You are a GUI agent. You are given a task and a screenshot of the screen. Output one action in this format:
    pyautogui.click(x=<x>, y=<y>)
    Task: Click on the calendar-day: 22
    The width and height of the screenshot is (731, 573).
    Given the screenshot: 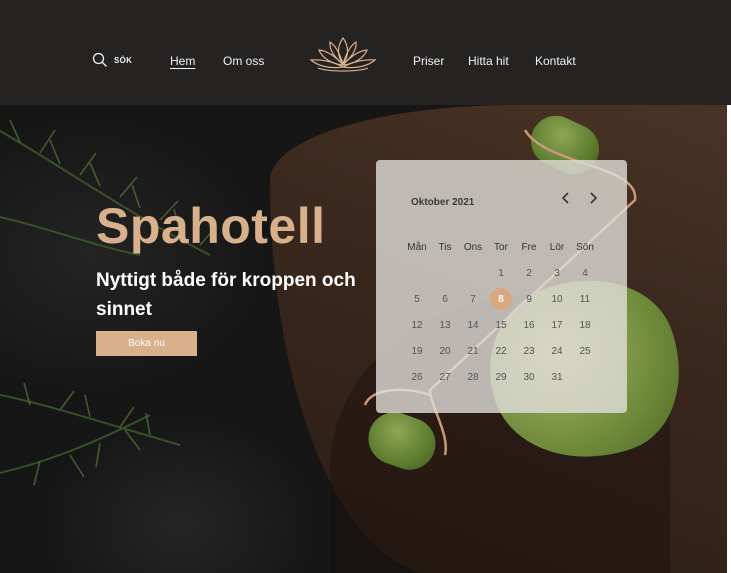 What is the action you would take?
    pyautogui.click(x=501, y=351)
    